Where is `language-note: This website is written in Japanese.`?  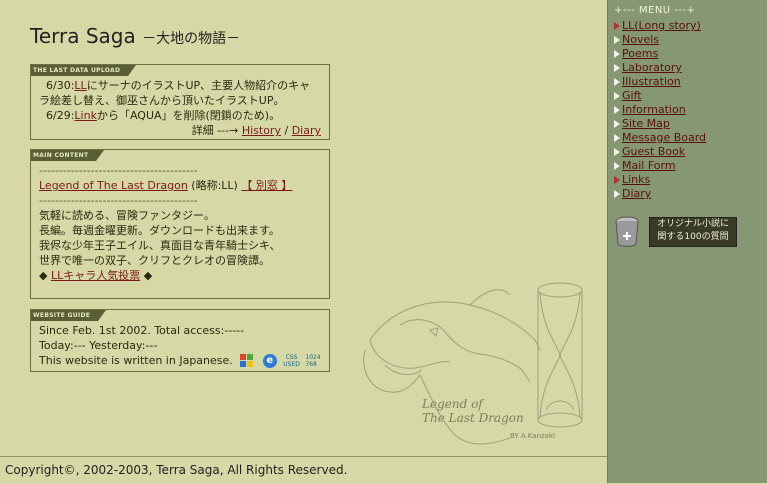 language-note: This website is written in Japanese. is located at coordinates (136, 360).